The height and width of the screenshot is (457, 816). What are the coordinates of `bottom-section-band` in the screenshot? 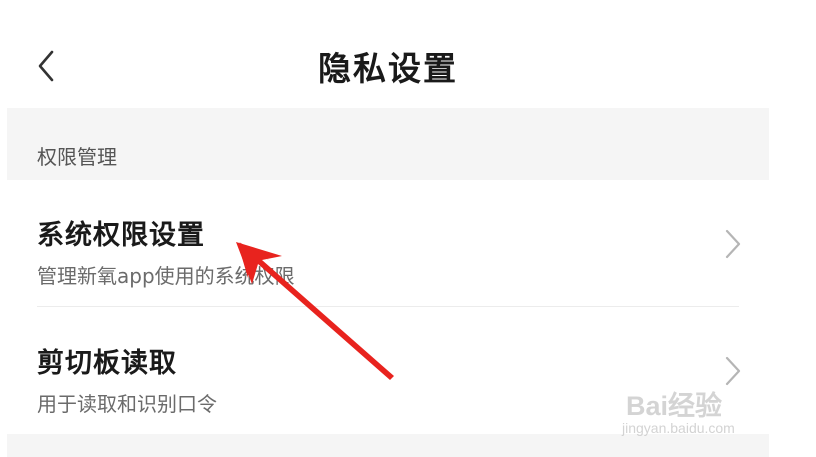 It's located at (388, 445).